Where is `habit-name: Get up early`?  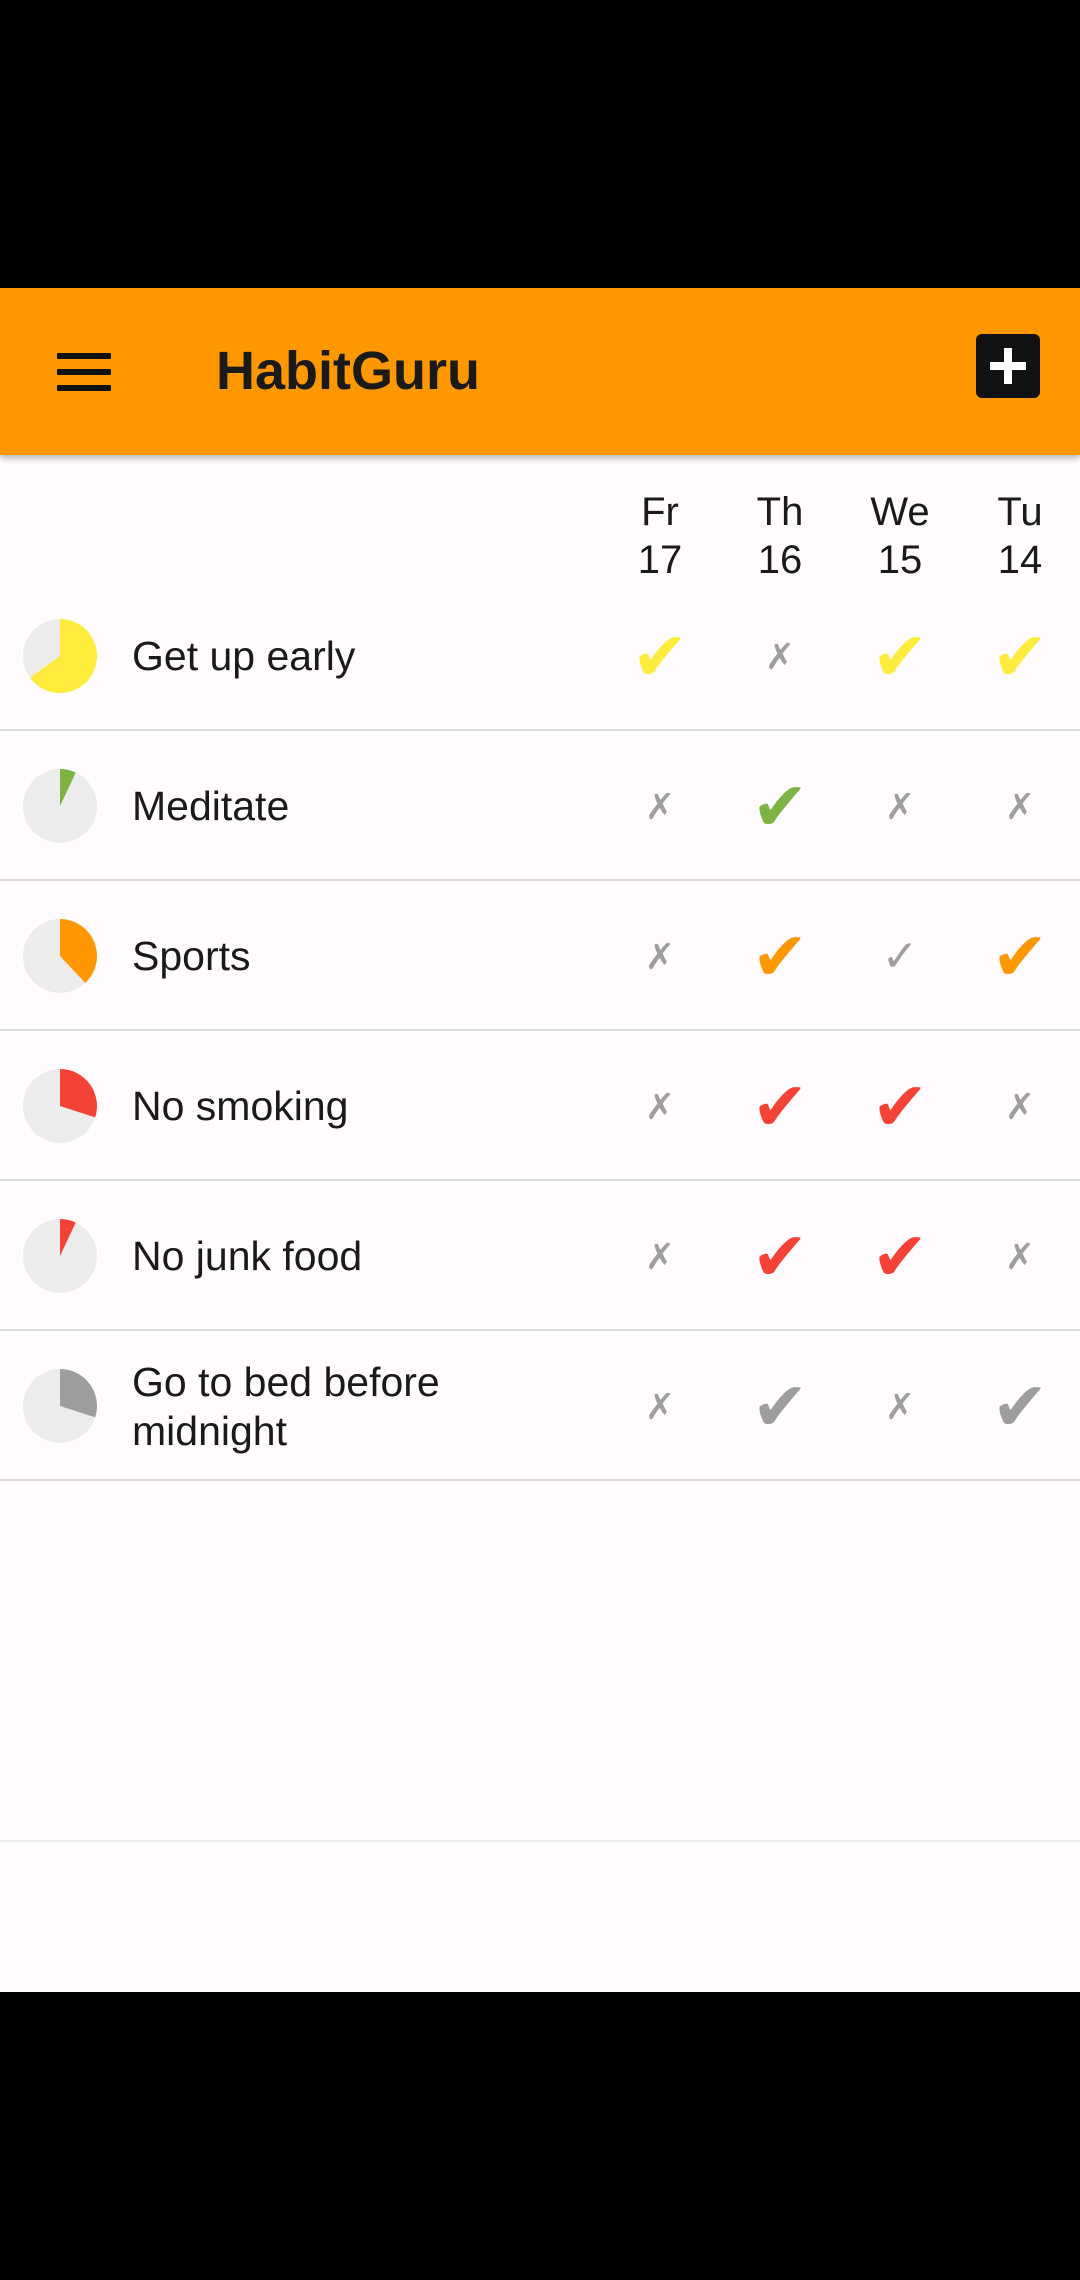
habit-name: Get up early is located at coordinates (244, 656).